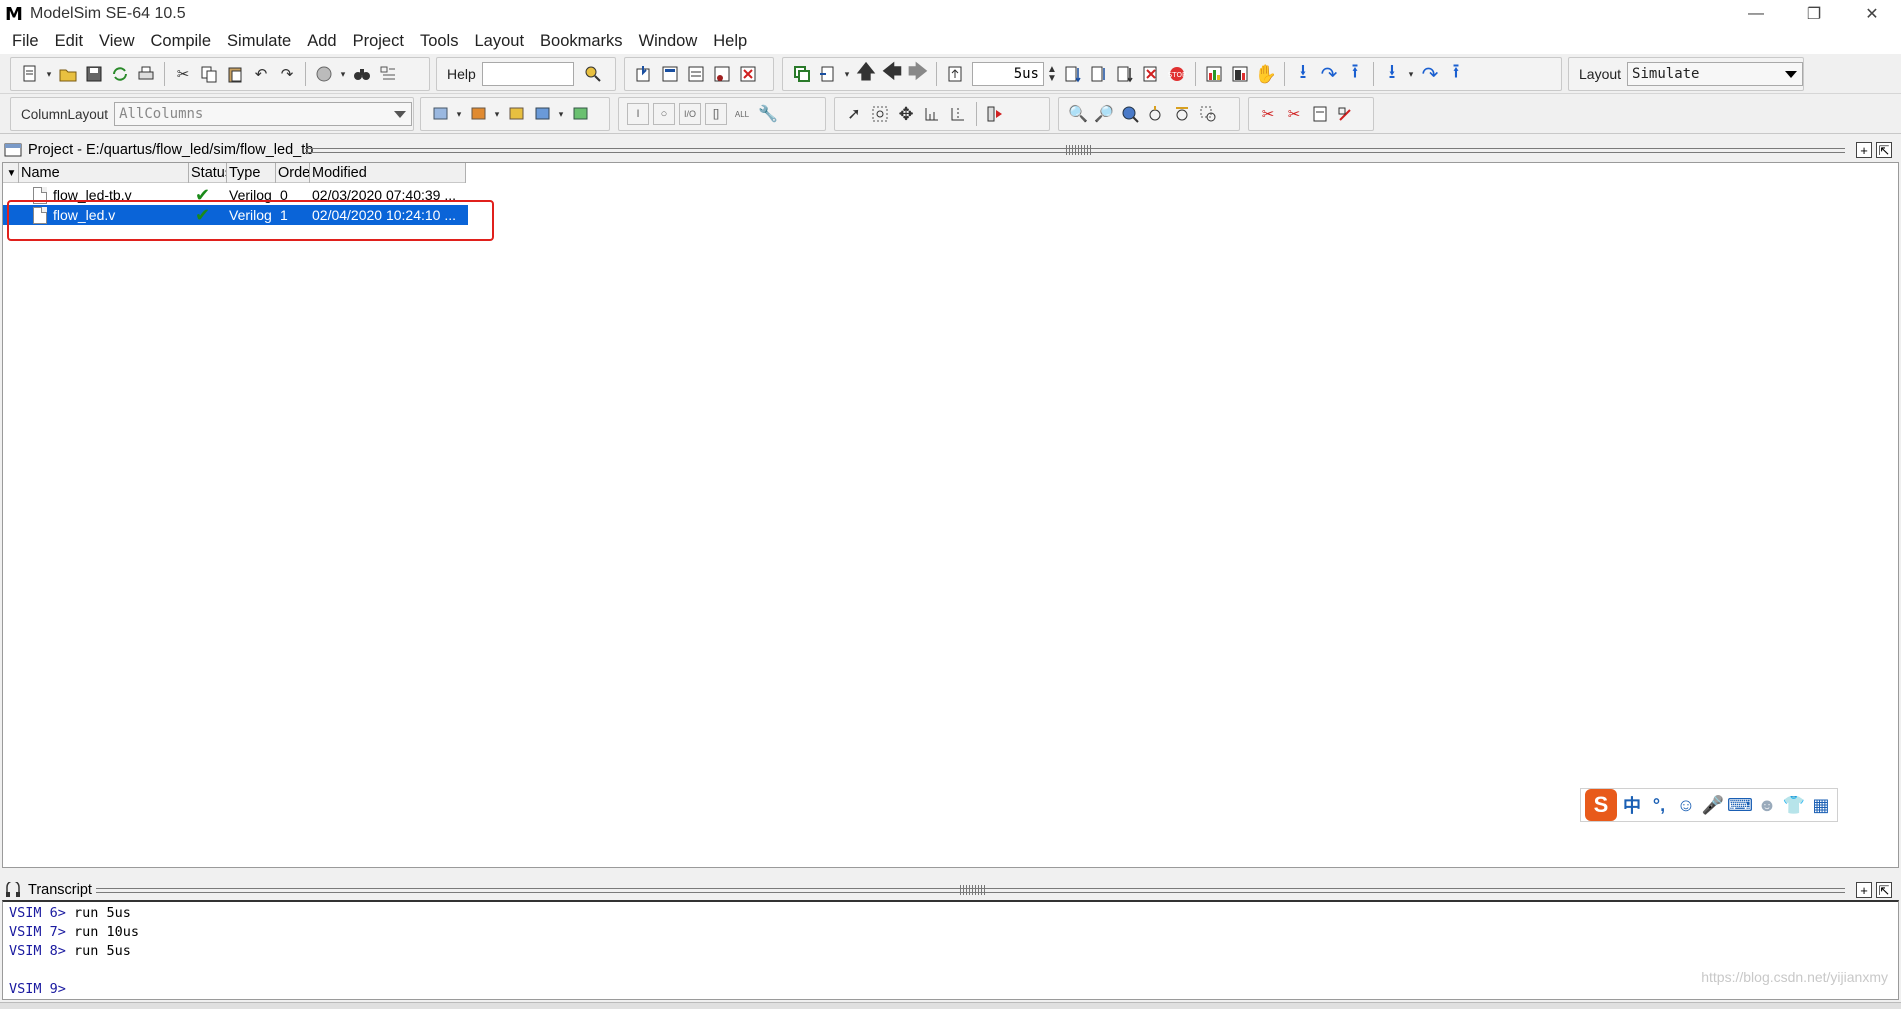 This screenshot has height=1009, width=1901. I want to click on wrench-icon: 🔧, so click(768, 114).